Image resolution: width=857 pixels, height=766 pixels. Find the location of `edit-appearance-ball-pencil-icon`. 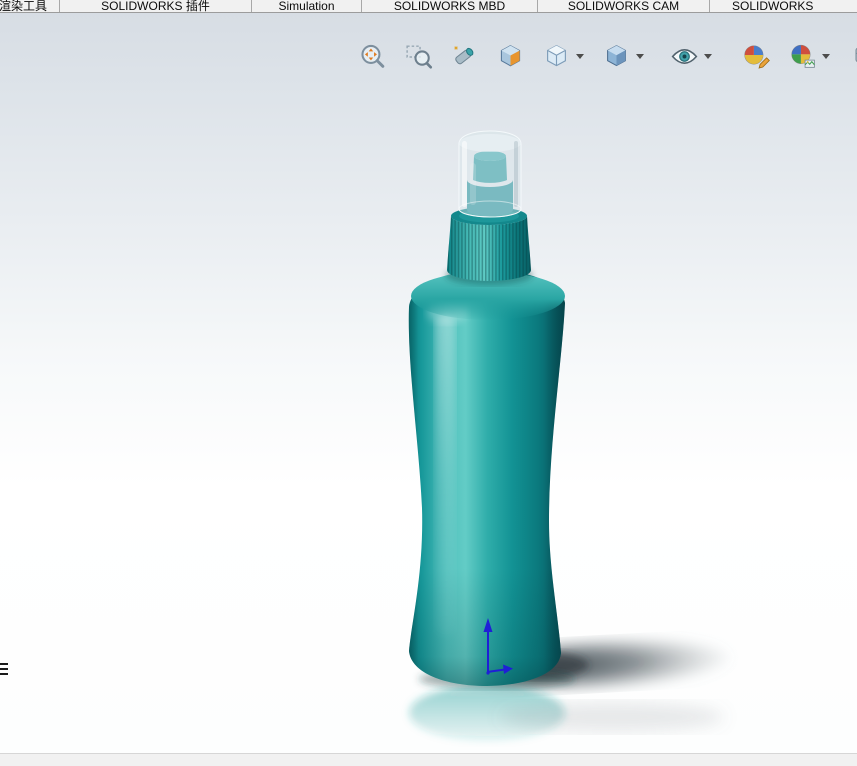

edit-appearance-ball-pencil-icon is located at coordinates (756, 56).